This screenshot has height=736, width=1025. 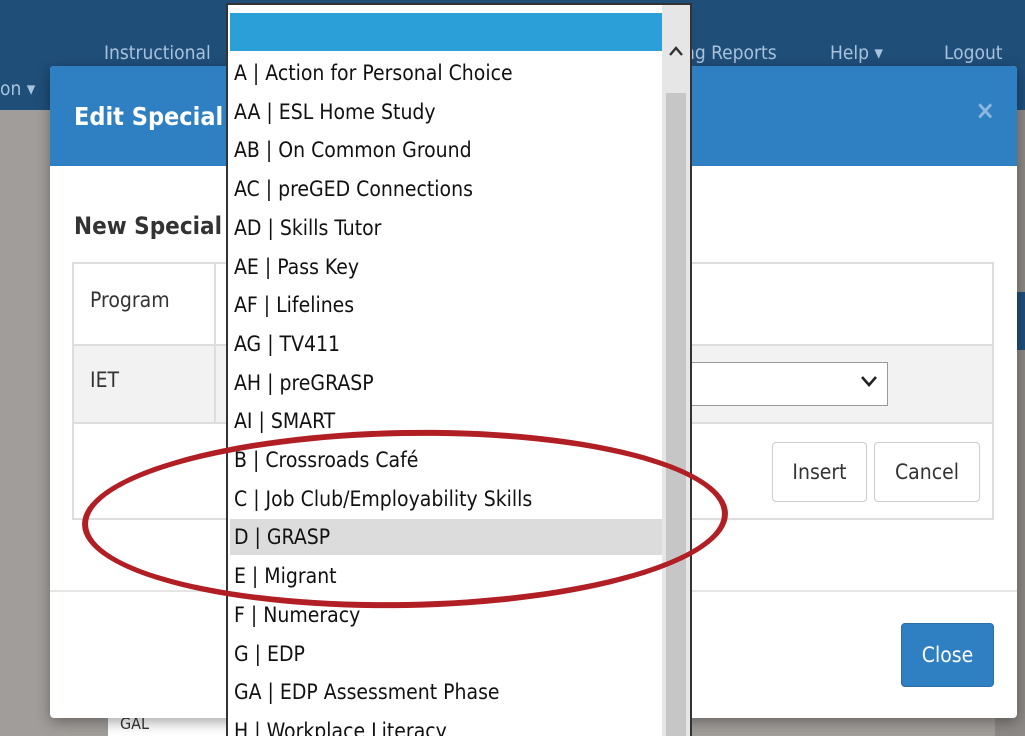 What do you see at coordinates (676, 414) in the screenshot?
I see `scrollbar-thumb` at bounding box center [676, 414].